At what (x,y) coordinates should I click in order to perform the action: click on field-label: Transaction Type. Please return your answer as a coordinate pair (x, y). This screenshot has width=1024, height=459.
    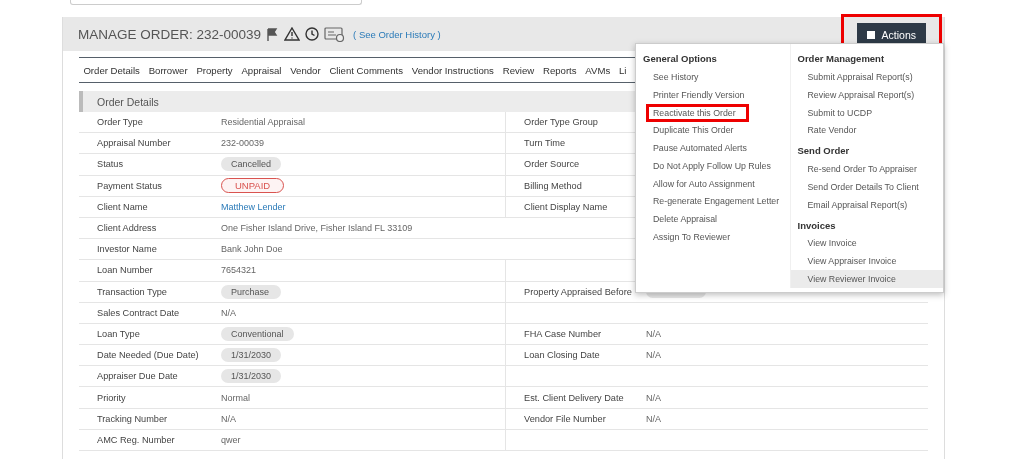
    Looking at the image, I should click on (132, 291).